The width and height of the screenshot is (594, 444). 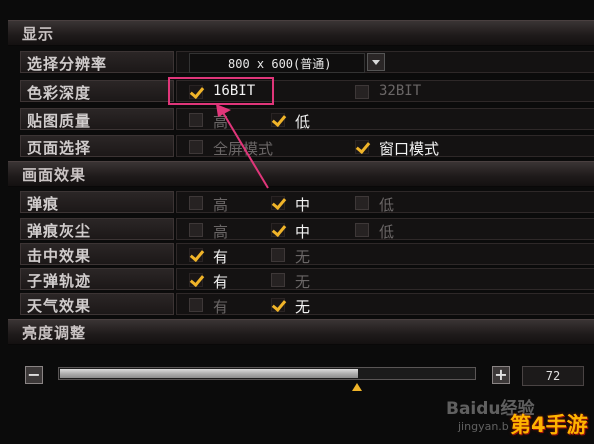 What do you see at coordinates (278, 203) in the screenshot?
I see `bullet-hole-mid-checkbox` at bounding box center [278, 203].